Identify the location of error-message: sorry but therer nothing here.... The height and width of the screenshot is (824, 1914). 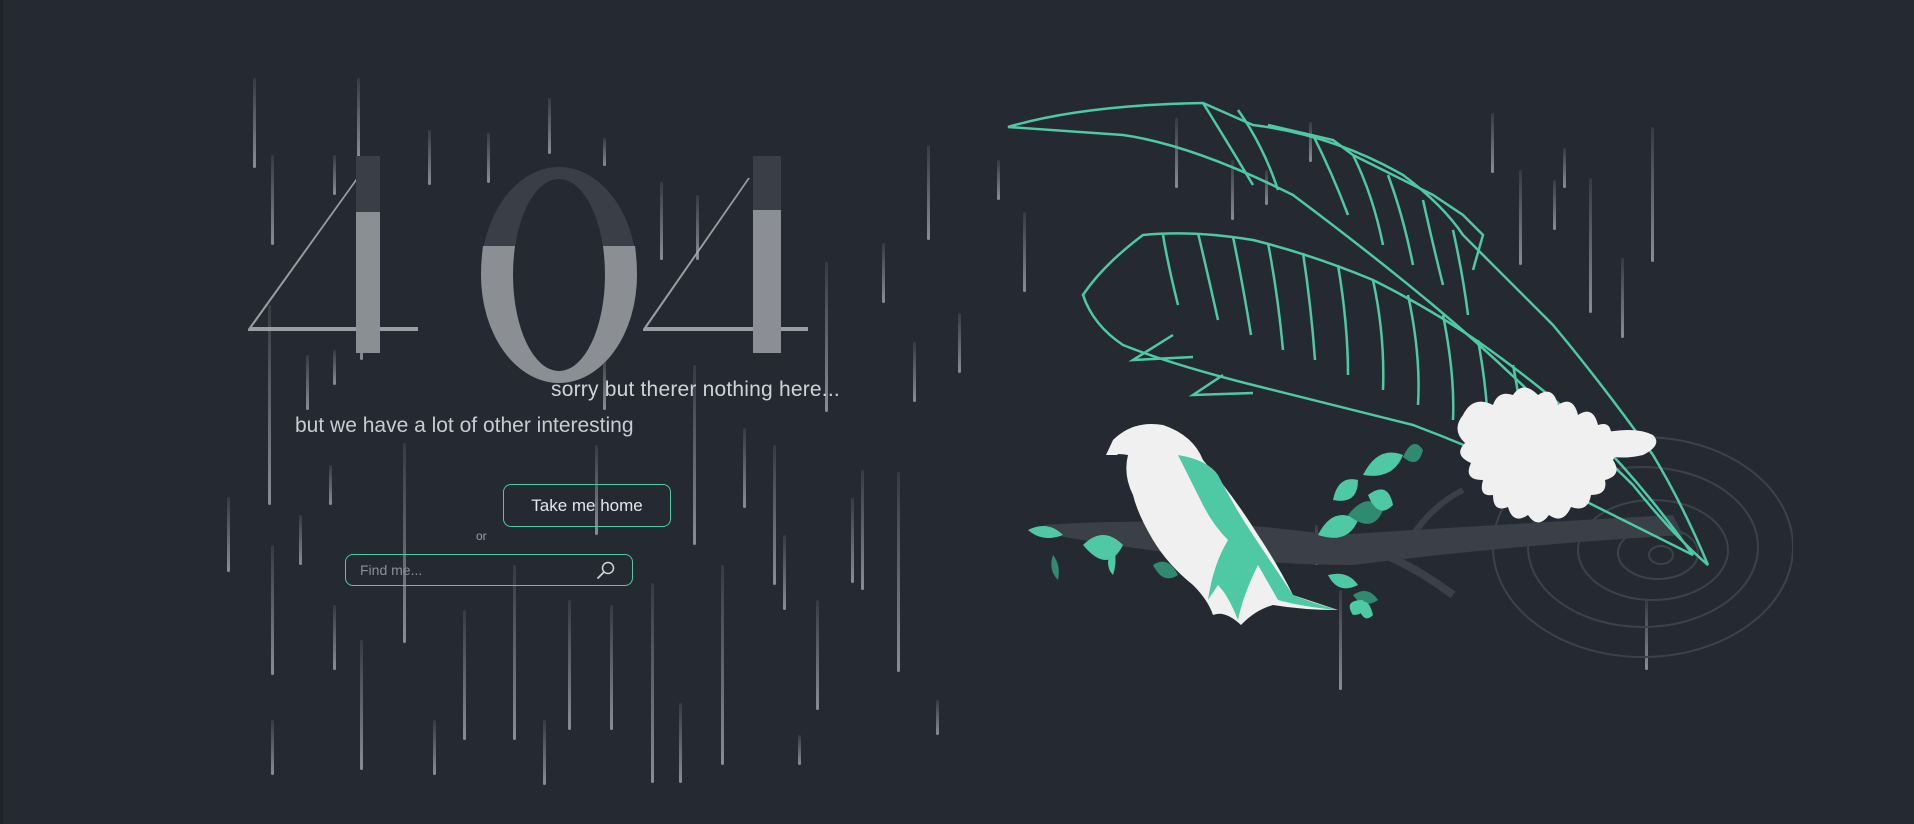
(695, 389).